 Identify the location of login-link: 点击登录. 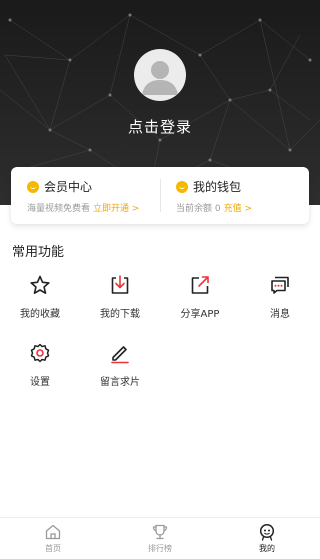
(160, 126).